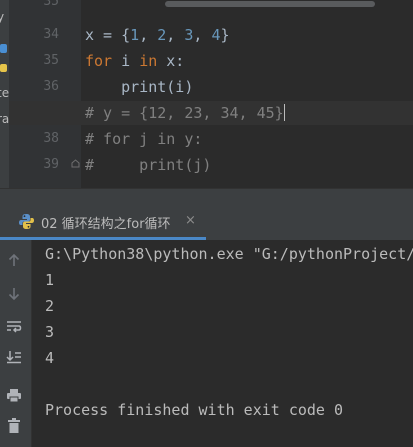 Image resolution: width=413 pixels, height=447 pixels. What do you see at coordinates (194, 410) in the screenshot?
I see `console-exit-message: Process finished with exit code 0` at bounding box center [194, 410].